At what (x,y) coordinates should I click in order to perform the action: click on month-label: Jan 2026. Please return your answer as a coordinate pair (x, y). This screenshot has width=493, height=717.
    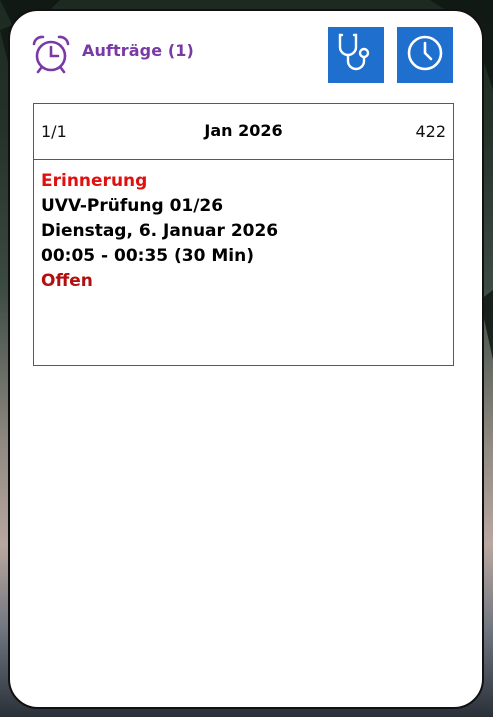
    Looking at the image, I should click on (243, 130).